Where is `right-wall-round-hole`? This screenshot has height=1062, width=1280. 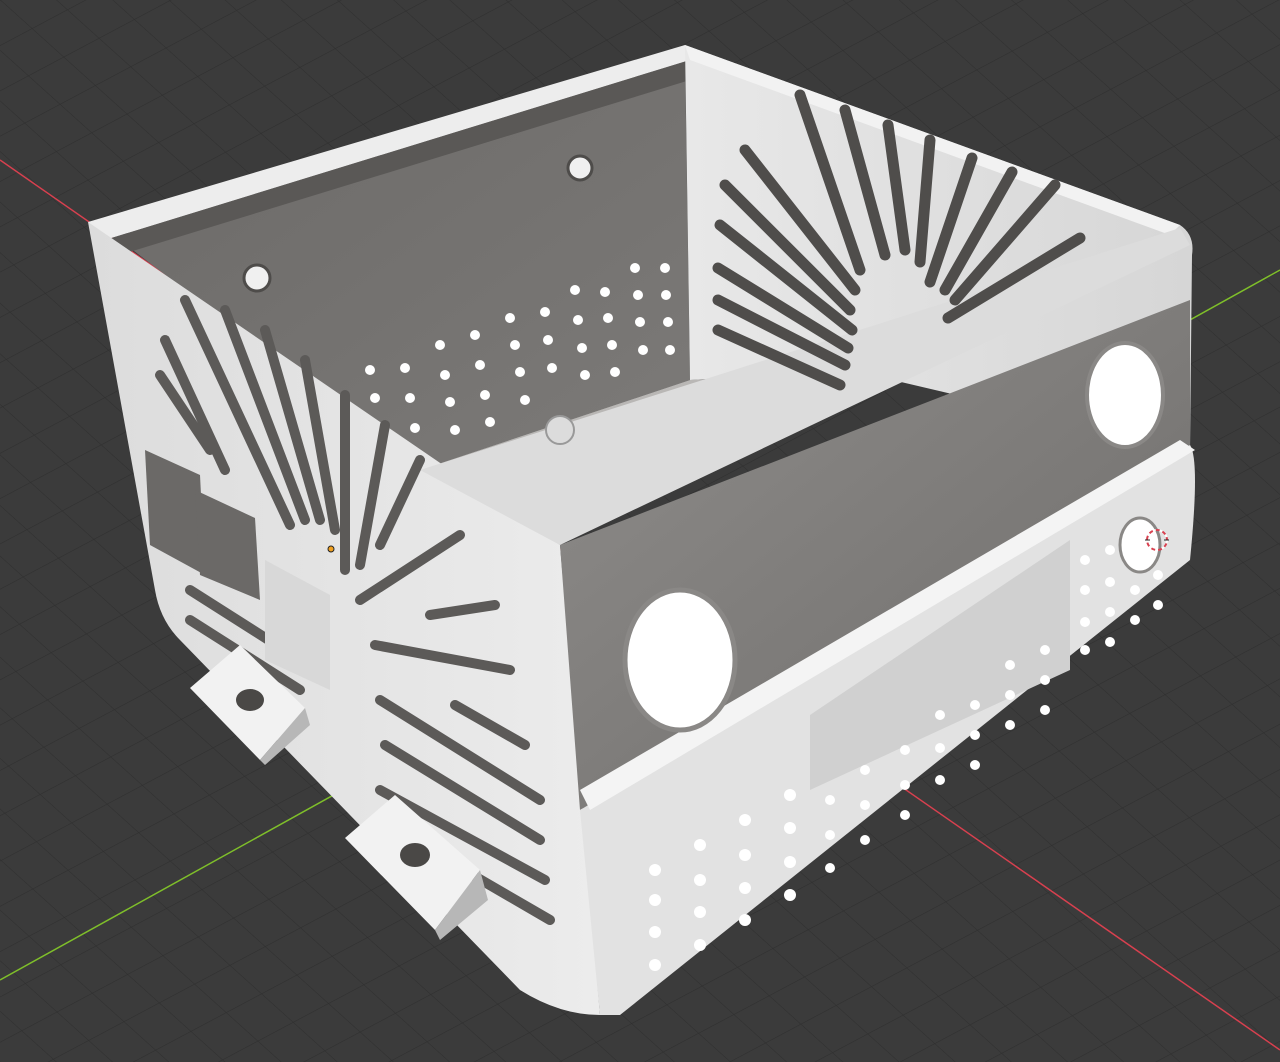
right-wall-round-hole is located at coordinates (1125, 395).